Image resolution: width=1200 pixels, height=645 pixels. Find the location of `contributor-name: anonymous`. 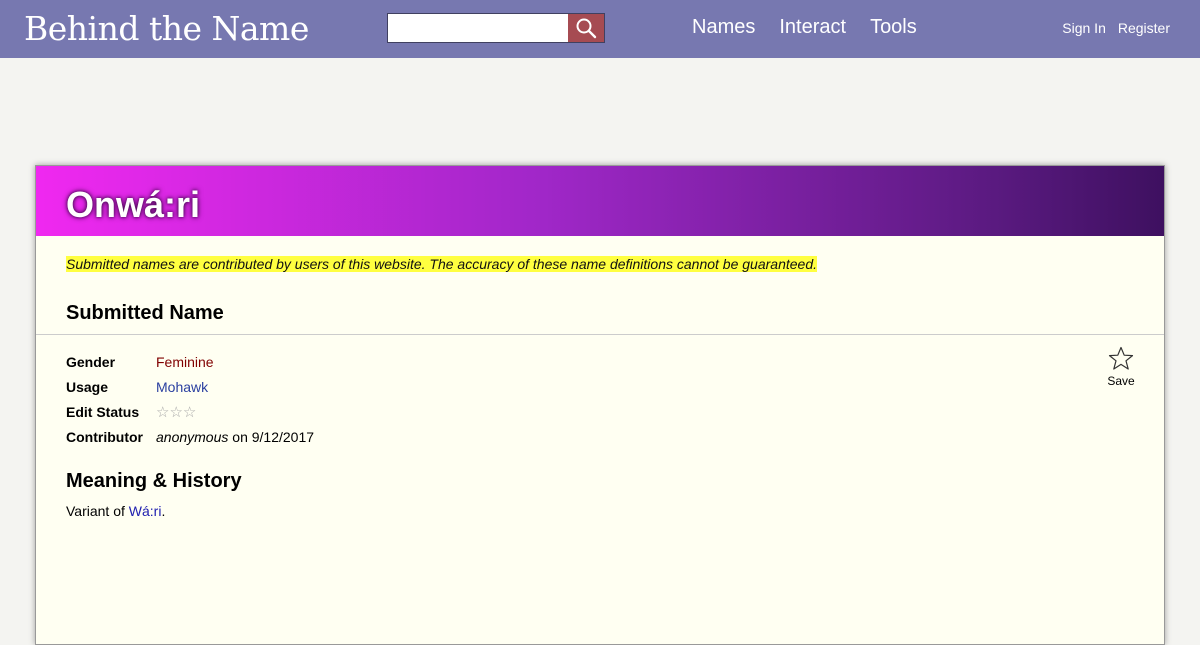

contributor-name: anonymous is located at coordinates (192, 436).